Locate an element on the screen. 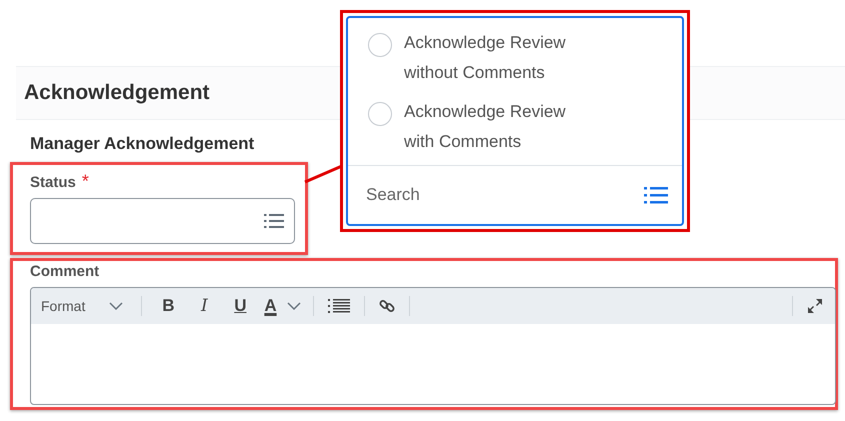 Image resolution: width=845 pixels, height=421 pixels. subsection-title: Manager Acknowledgement is located at coordinates (142, 144).